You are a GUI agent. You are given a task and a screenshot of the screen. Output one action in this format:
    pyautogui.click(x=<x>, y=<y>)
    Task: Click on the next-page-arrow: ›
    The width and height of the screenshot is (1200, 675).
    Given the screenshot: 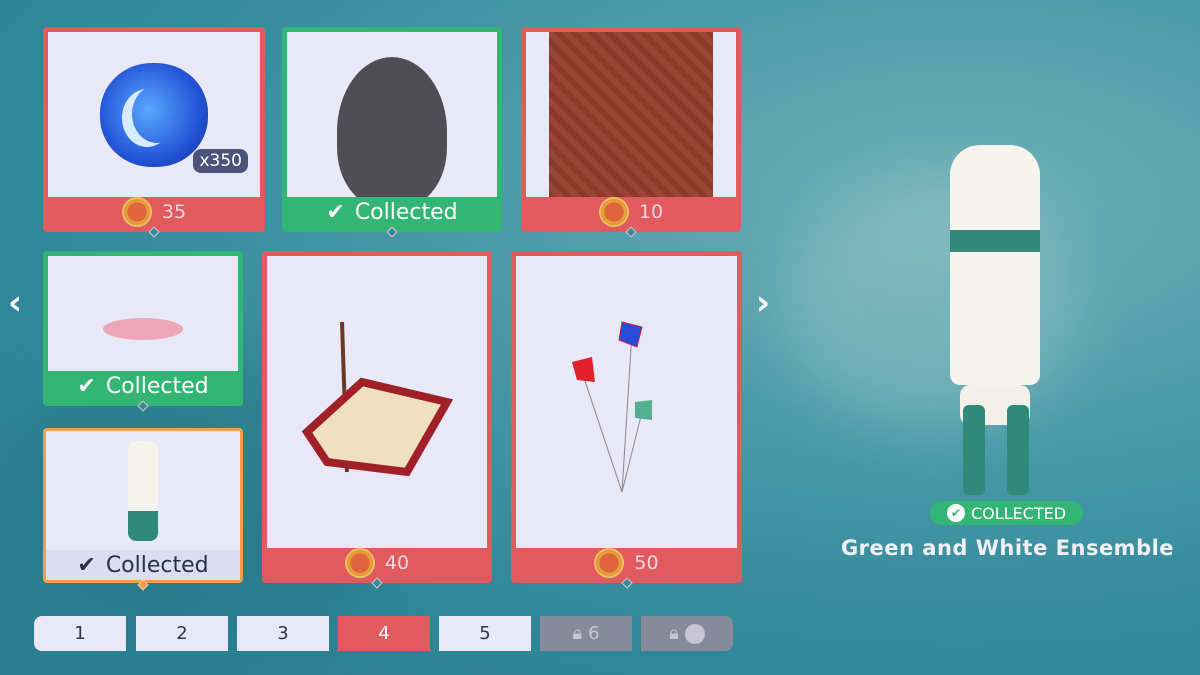 What is the action you would take?
    pyautogui.click(x=763, y=303)
    